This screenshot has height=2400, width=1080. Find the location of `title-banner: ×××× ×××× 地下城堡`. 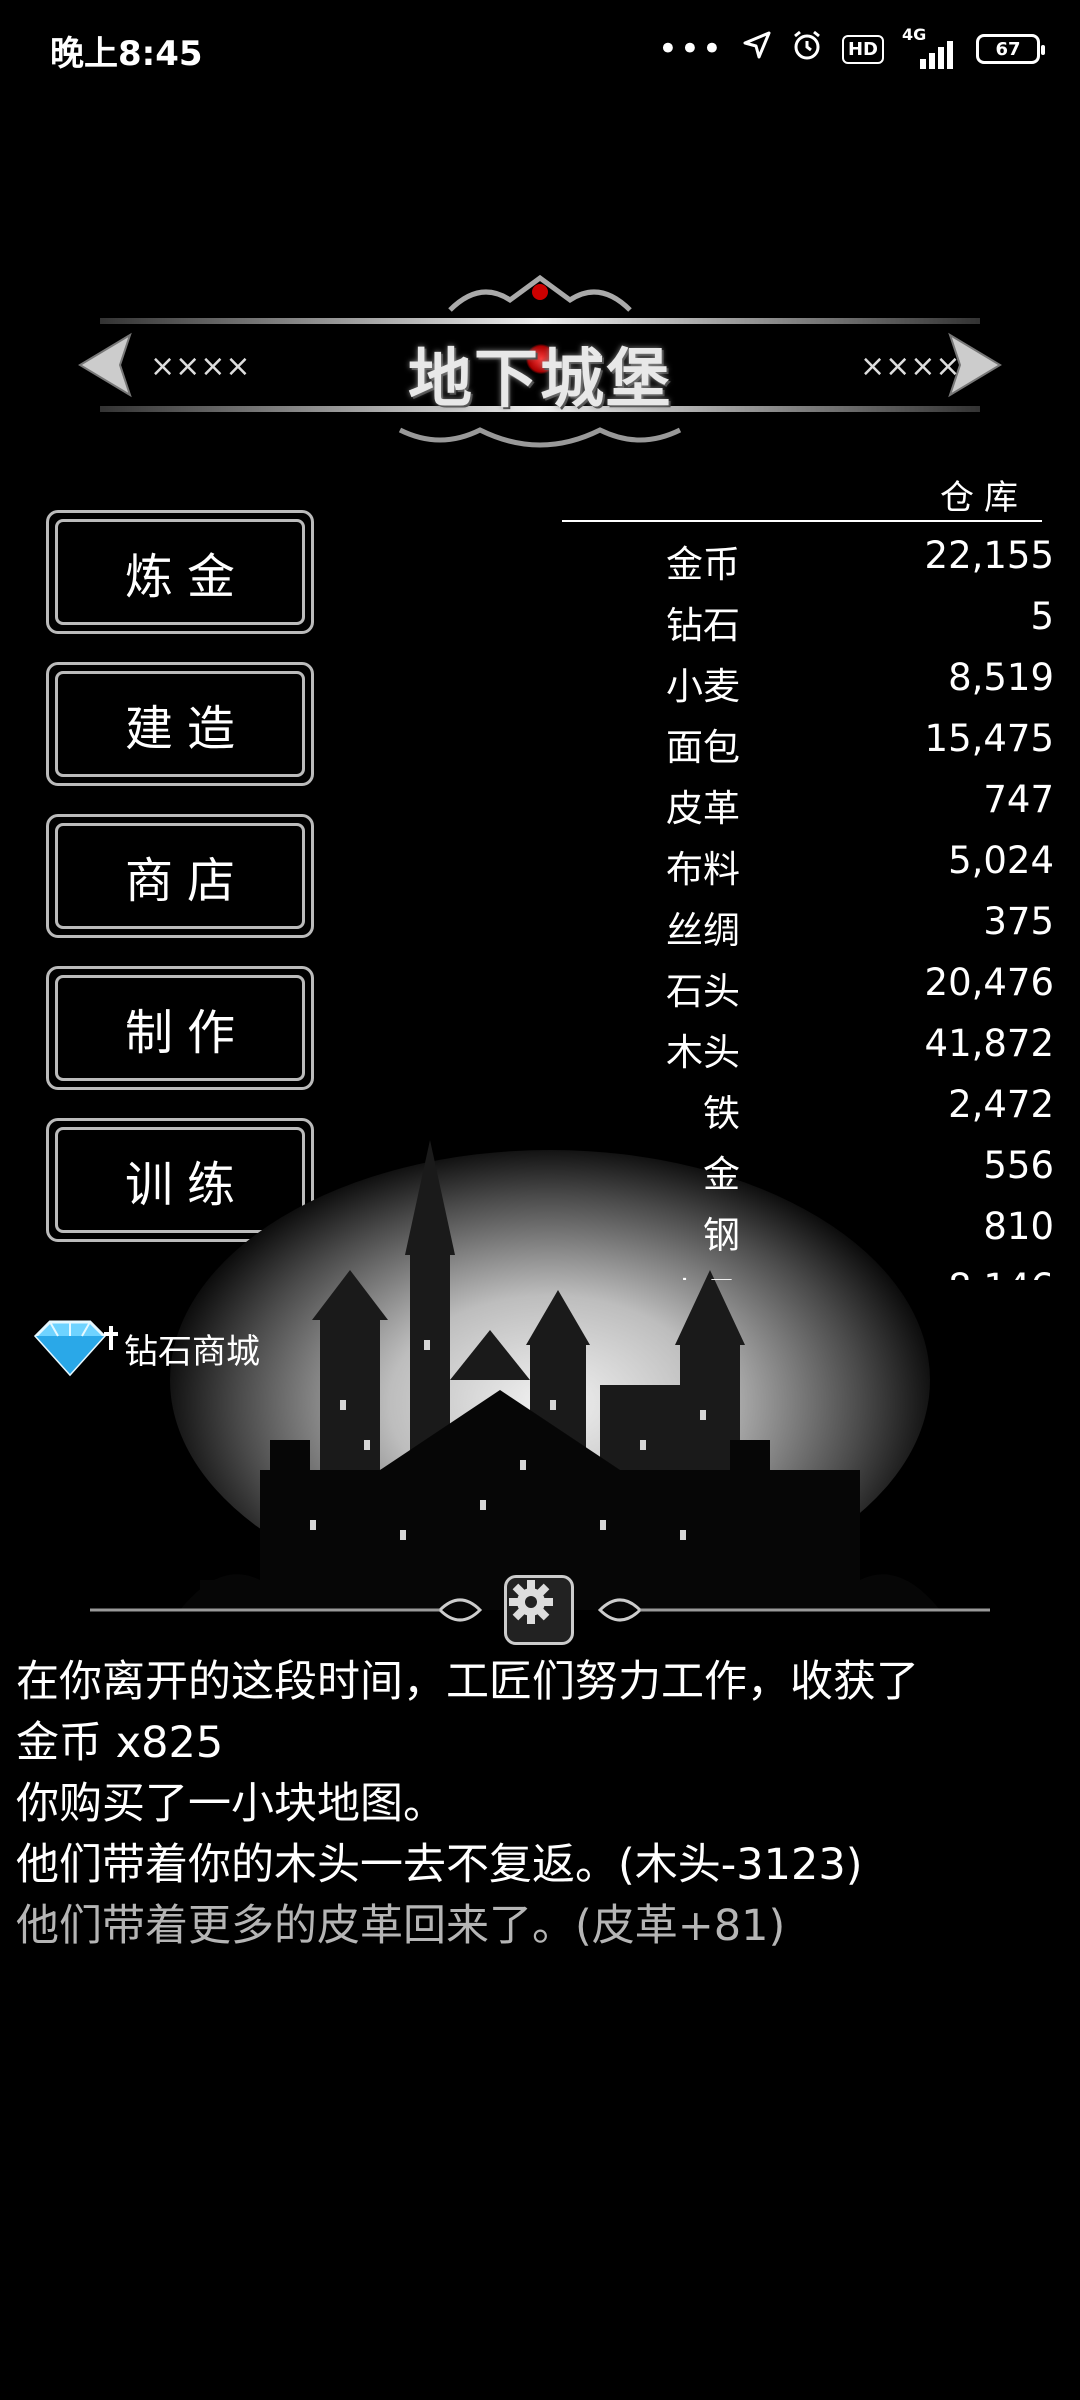

title-banner: ×××× ×××× 地下城堡 is located at coordinates (540, 365).